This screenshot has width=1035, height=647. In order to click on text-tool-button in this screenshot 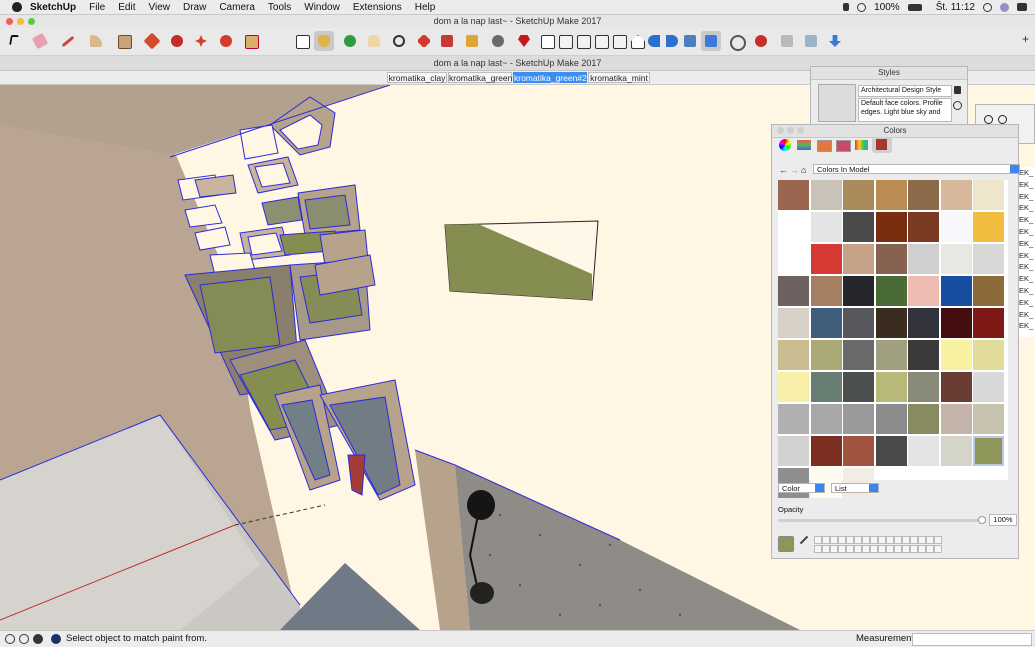, I will do `click(302, 41)`.